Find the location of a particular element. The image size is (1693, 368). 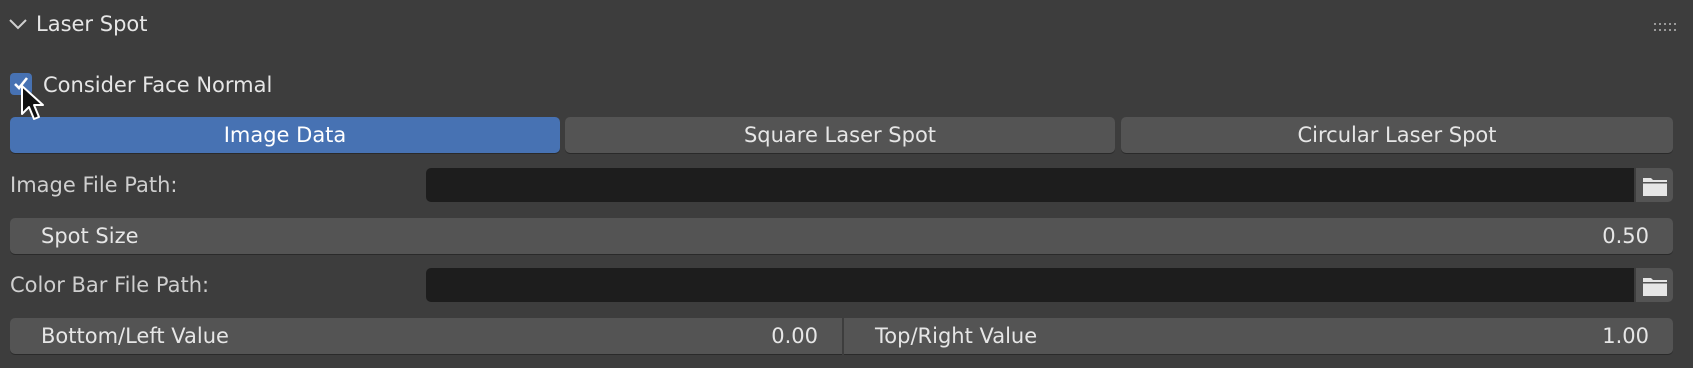

mouse-cursor-icon is located at coordinates (32, 102).